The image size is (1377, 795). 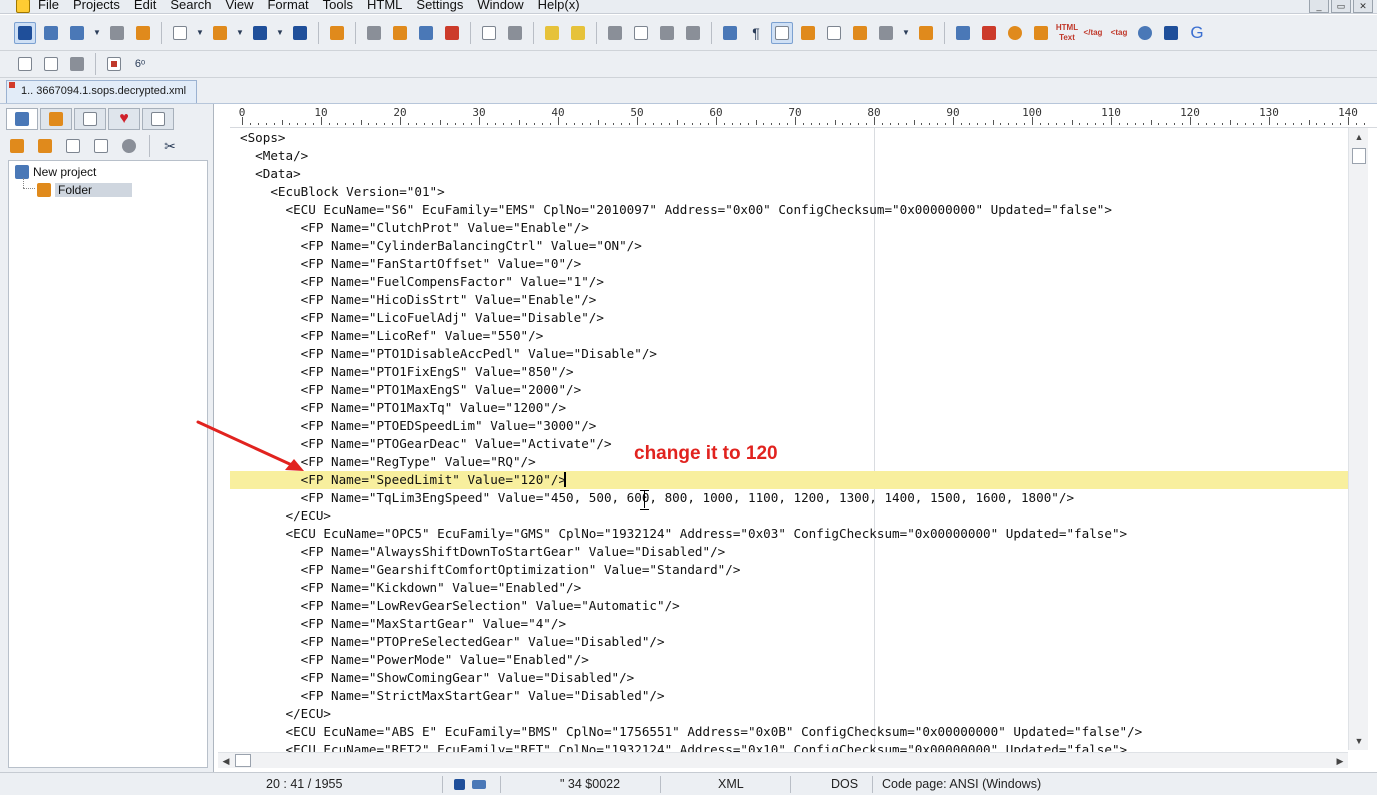 I want to click on code-line: <FP Name="HicoDisStrt" Value="Enable"/>, so click(x=790, y=300).